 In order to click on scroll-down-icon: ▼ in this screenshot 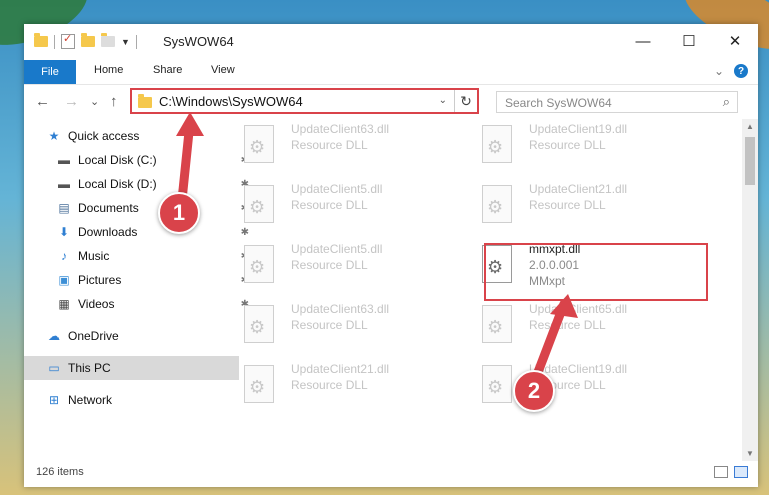, I will do `click(750, 453)`.